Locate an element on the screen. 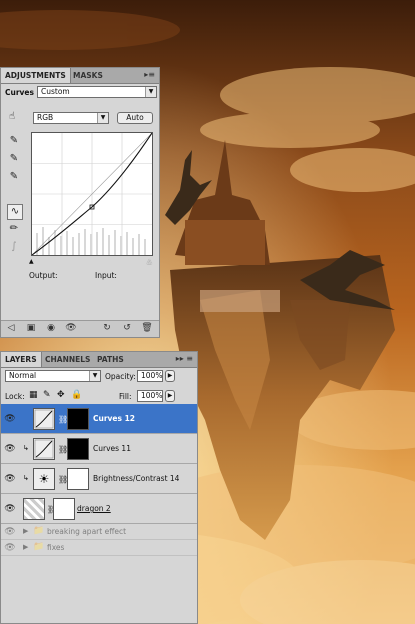 The width and height of the screenshot is (415, 624). layer-name: dragon 2 is located at coordinates (94, 508).